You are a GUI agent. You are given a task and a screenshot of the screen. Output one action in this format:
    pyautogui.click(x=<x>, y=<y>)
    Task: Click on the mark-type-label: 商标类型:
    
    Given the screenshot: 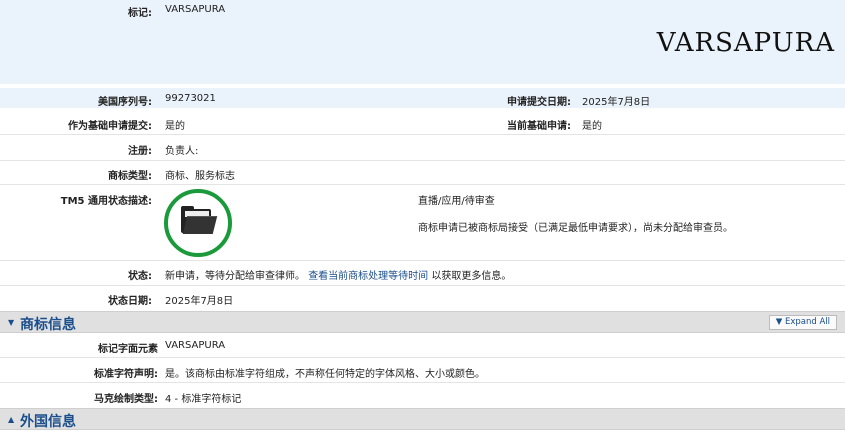 What is the action you would take?
    pyautogui.click(x=130, y=176)
    